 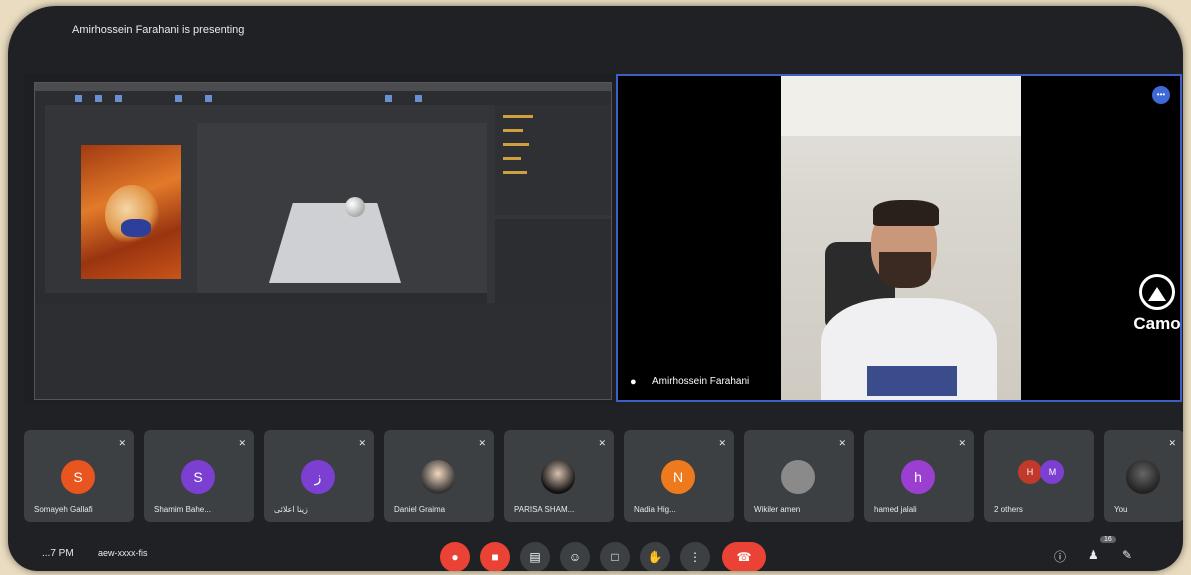 I want to click on object-manager-panel, so click(x=553, y=160).